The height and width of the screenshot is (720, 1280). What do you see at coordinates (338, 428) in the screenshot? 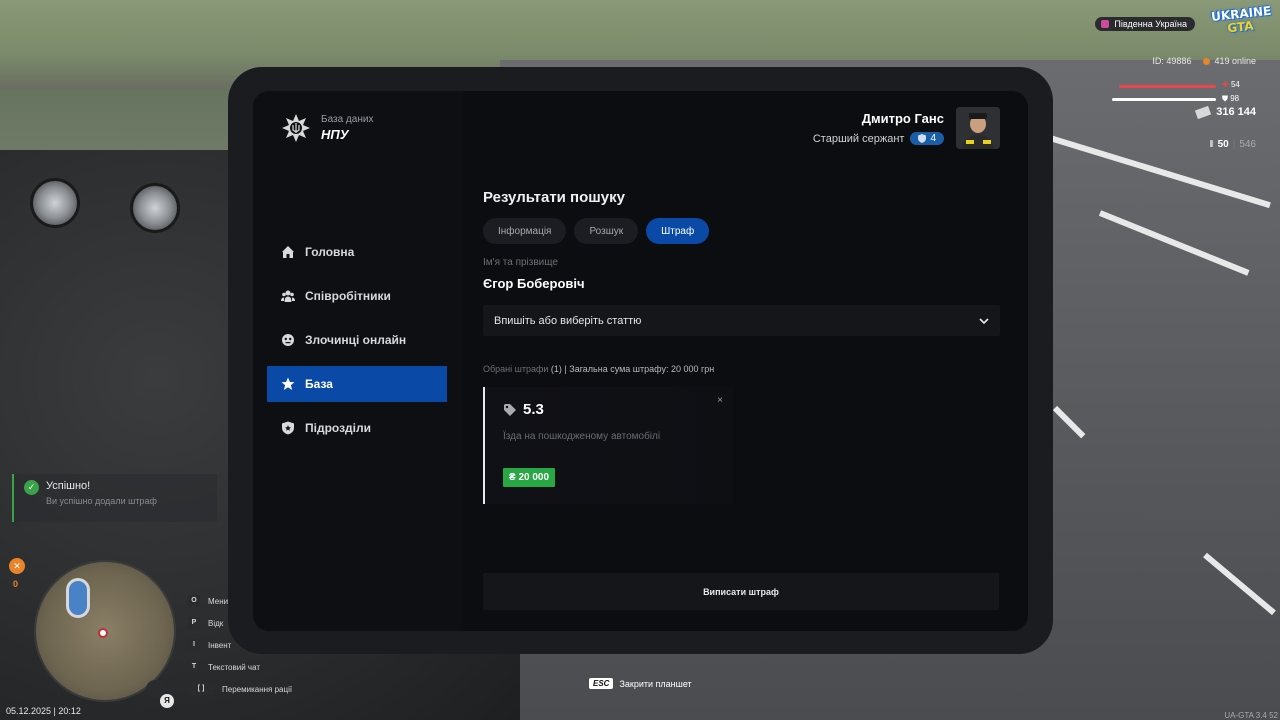
I see `sidebar-item-label: Підрозділи` at bounding box center [338, 428].